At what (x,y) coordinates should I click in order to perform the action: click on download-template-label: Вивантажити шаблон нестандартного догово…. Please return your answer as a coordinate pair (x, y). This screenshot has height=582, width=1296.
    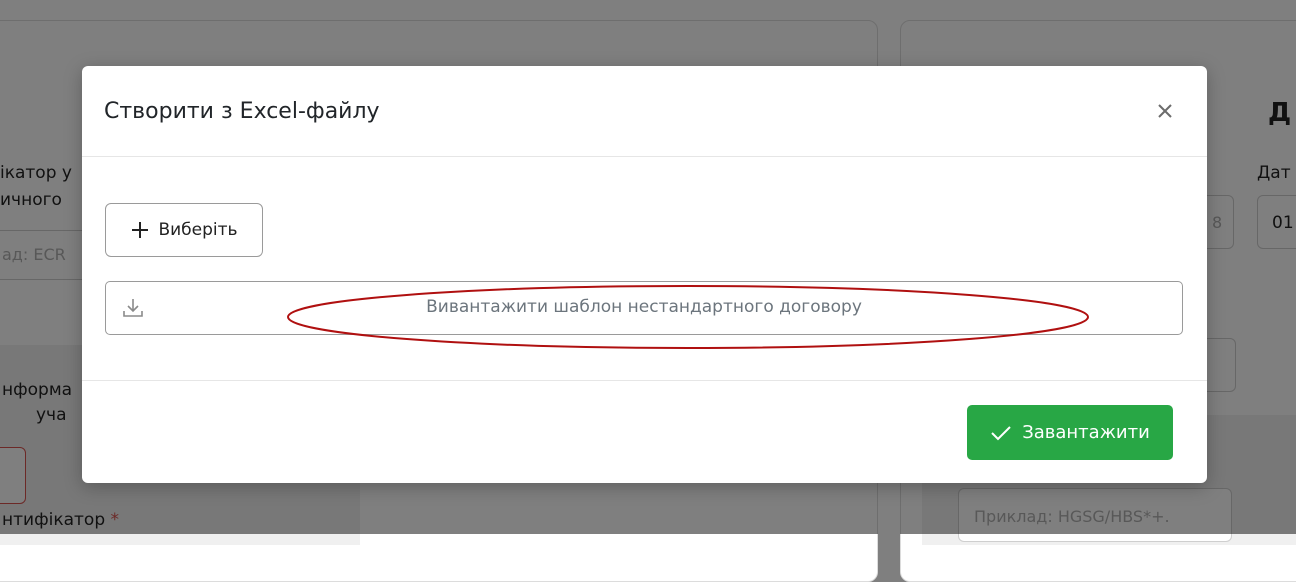
    Looking at the image, I should click on (644, 307).